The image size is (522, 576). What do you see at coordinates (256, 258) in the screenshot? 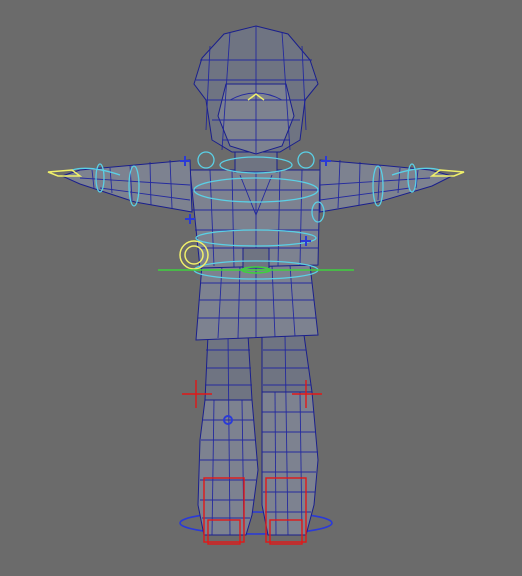
I see `belt-buckle` at bounding box center [256, 258].